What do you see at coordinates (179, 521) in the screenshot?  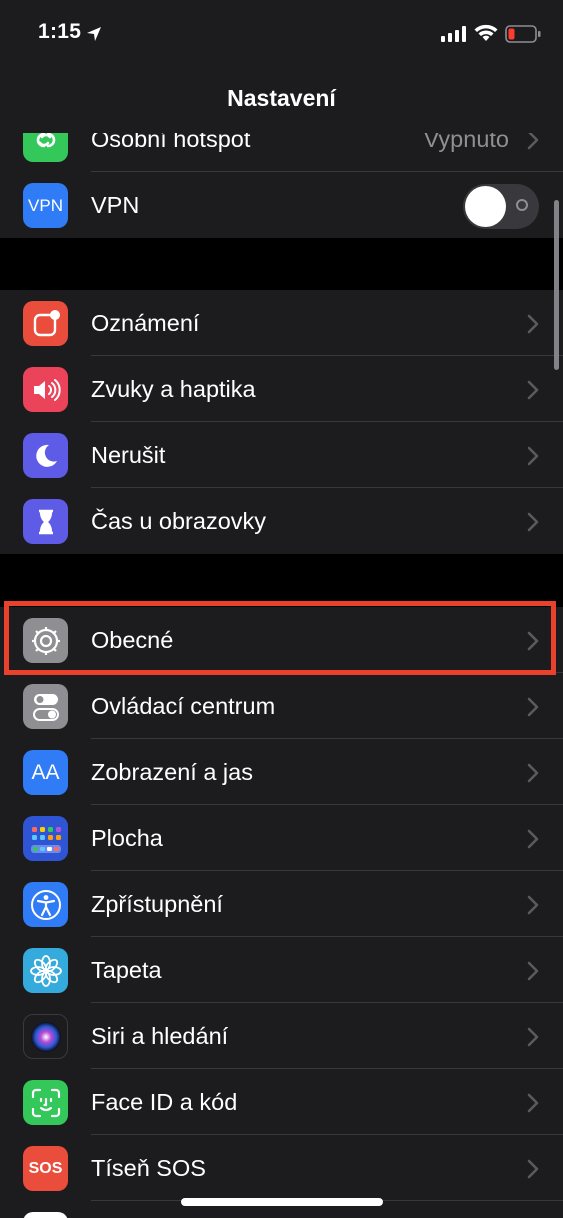 I see `row-label: Čas u obrazovky` at bounding box center [179, 521].